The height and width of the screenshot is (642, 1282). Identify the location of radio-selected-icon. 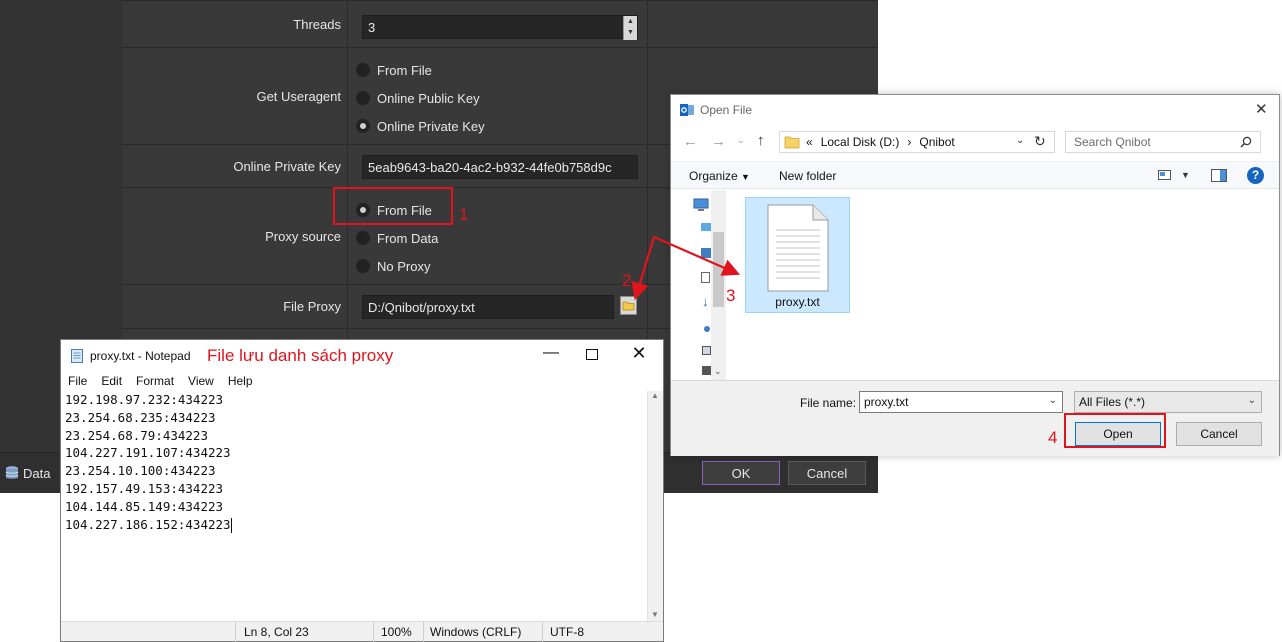
(363, 126).